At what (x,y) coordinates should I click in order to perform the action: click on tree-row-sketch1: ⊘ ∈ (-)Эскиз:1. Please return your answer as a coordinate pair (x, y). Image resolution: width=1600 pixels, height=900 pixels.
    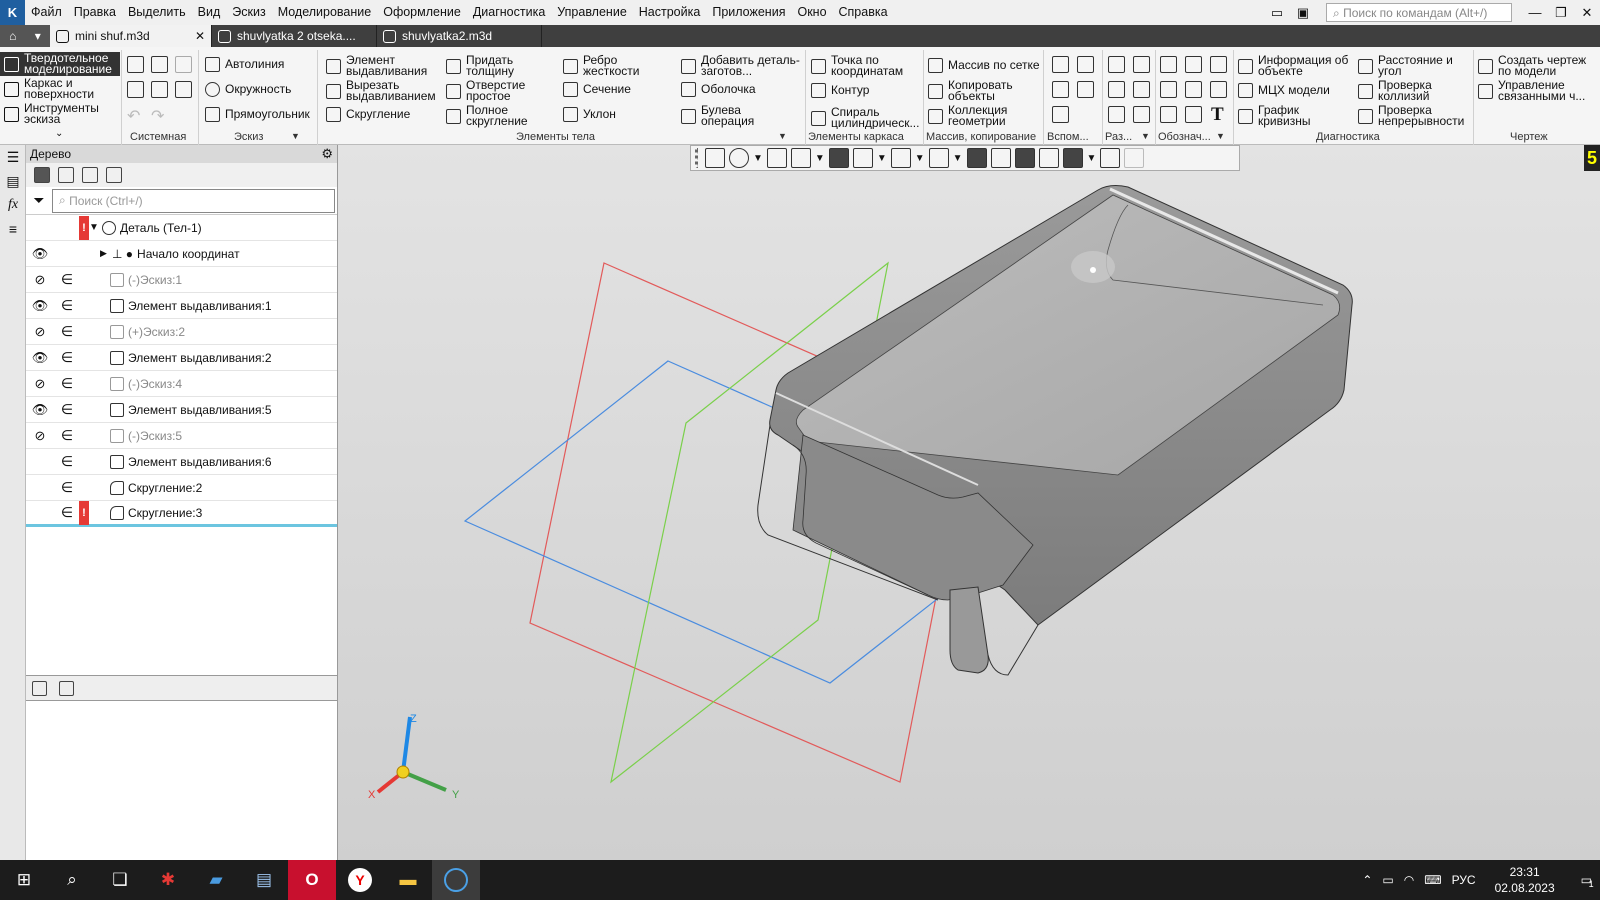
    Looking at the image, I should click on (181, 280).